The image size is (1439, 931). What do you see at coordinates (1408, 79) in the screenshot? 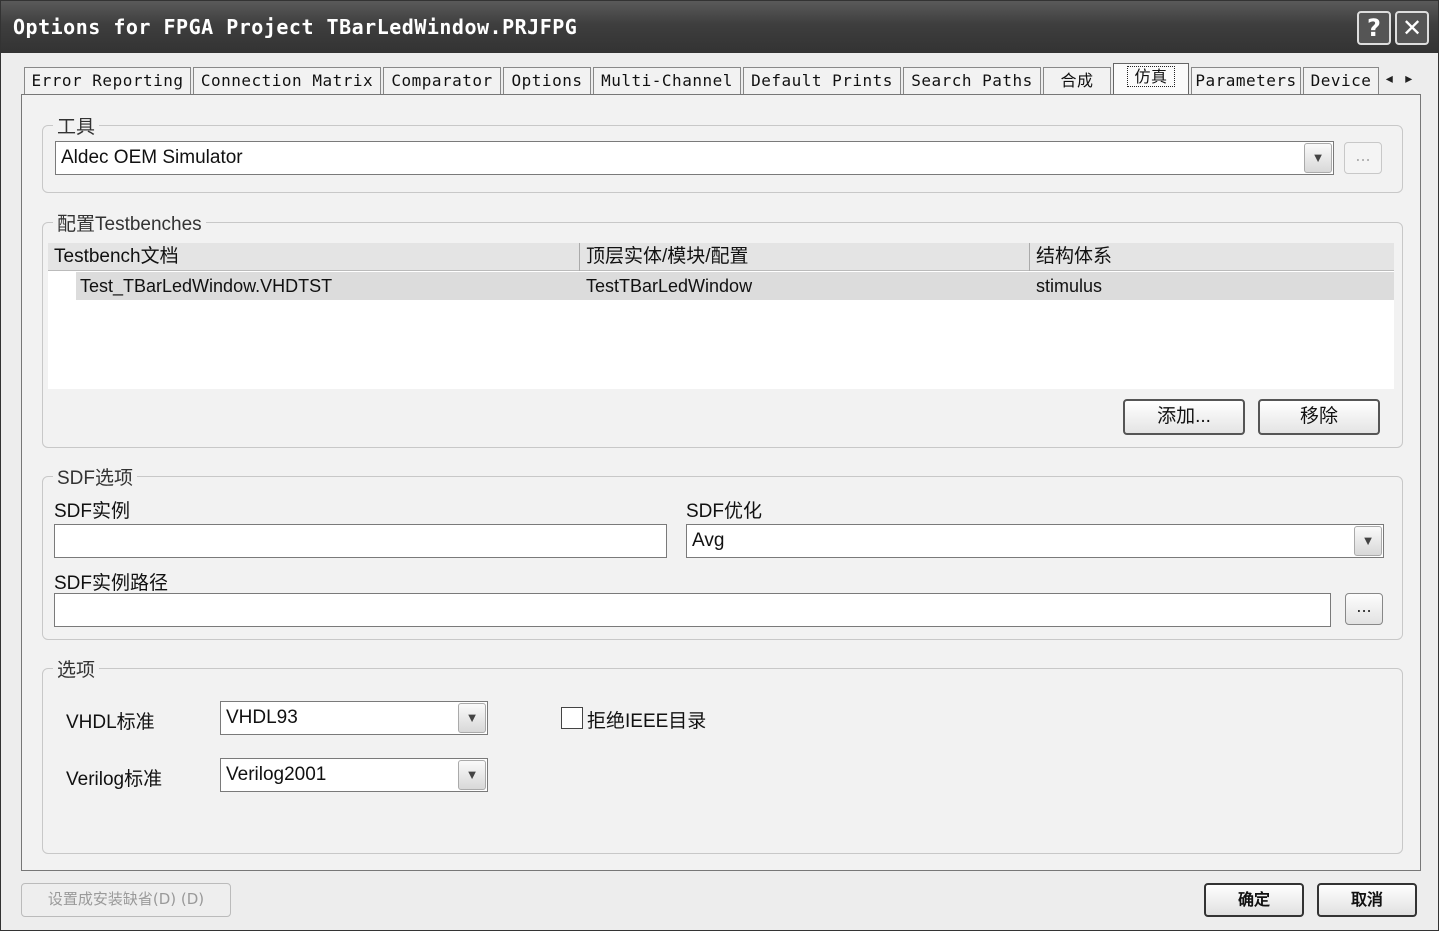
I see `chevron-right-icon: ▸` at bounding box center [1408, 79].